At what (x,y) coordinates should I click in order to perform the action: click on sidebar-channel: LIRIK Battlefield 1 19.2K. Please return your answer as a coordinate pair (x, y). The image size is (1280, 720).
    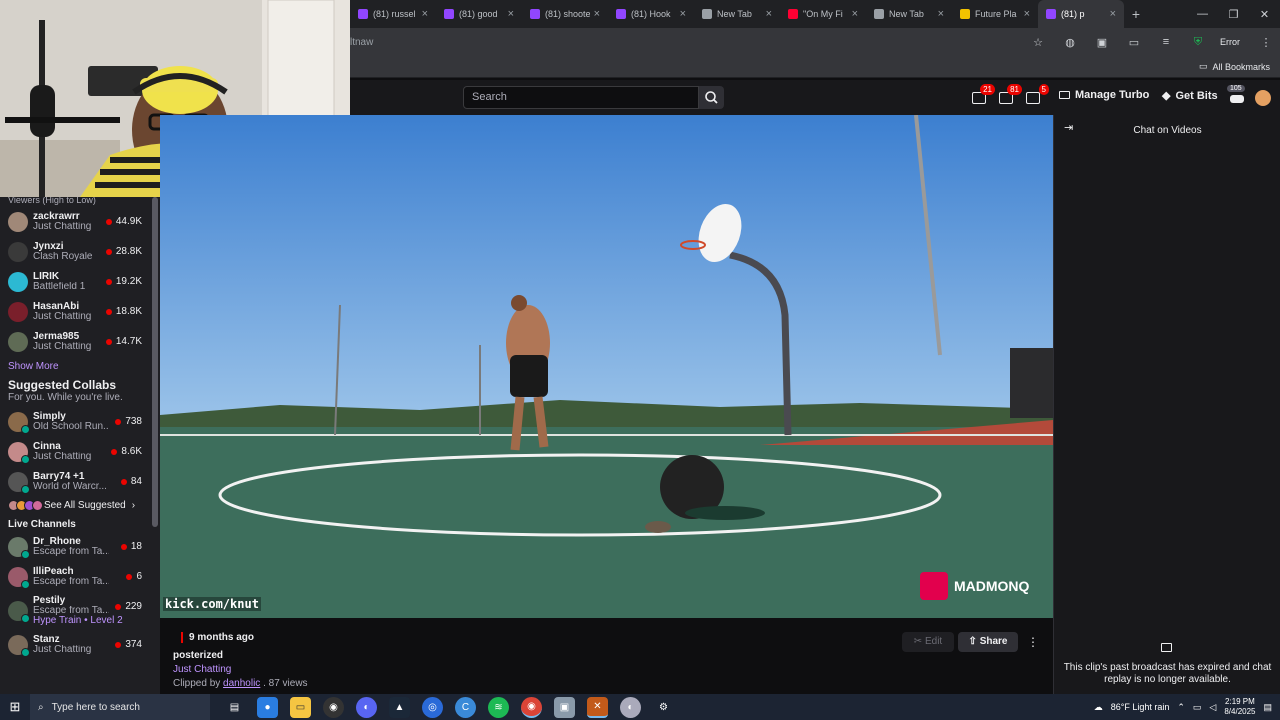
    Looking at the image, I should click on (80, 282).